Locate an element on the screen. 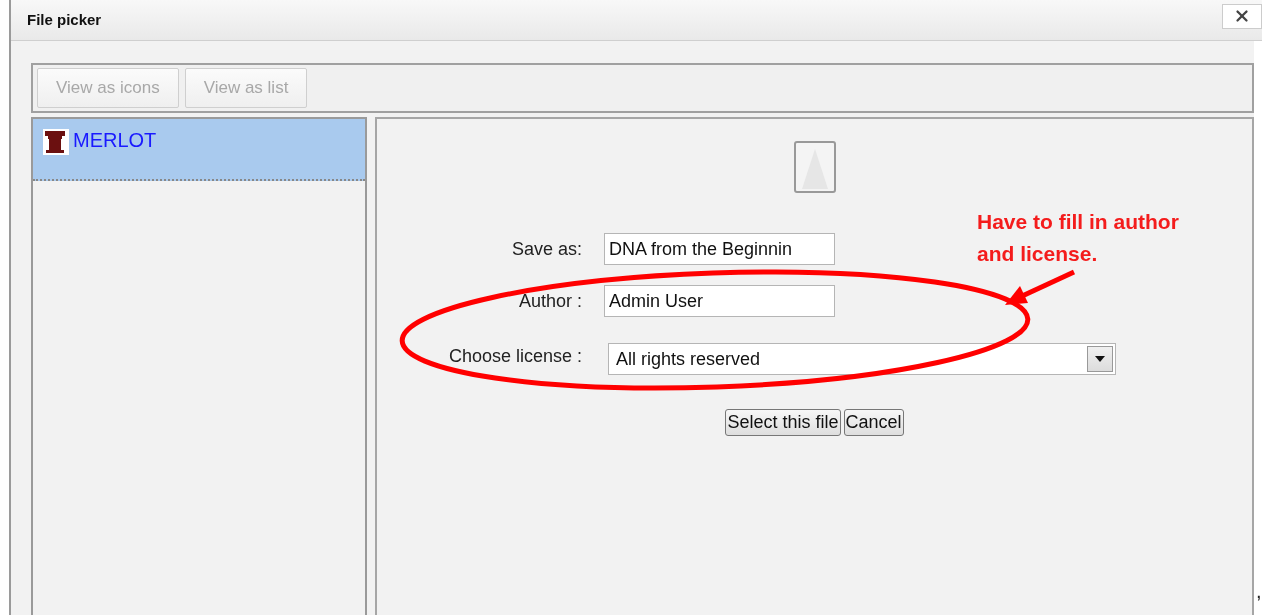  repository-item: MERLOT is located at coordinates (199, 150).